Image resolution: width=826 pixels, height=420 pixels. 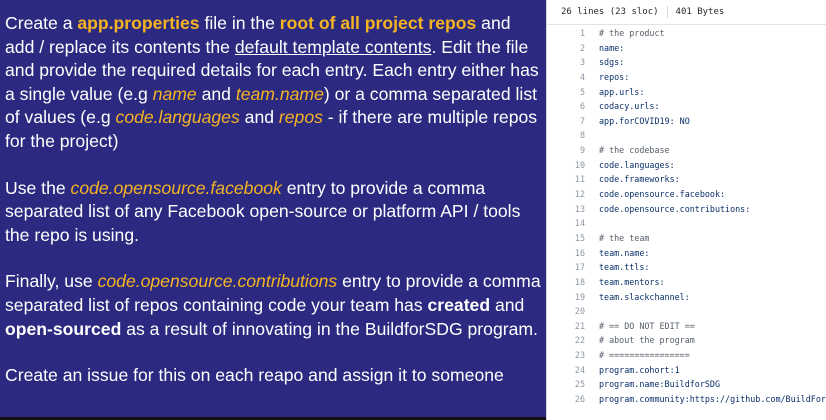 What do you see at coordinates (573, 399) in the screenshot?
I see `line-number: 26` at bounding box center [573, 399].